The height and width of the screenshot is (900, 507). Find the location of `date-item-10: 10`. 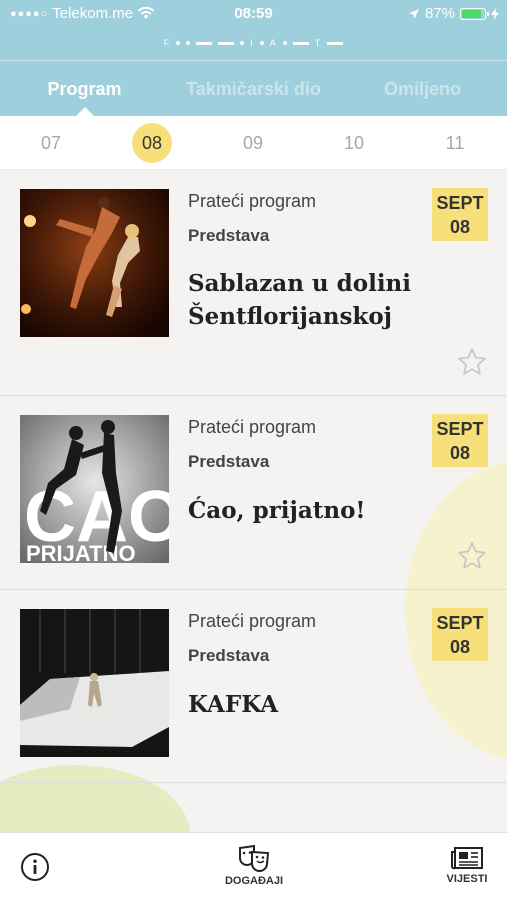

date-item-10: 10 is located at coordinates (354, 143).